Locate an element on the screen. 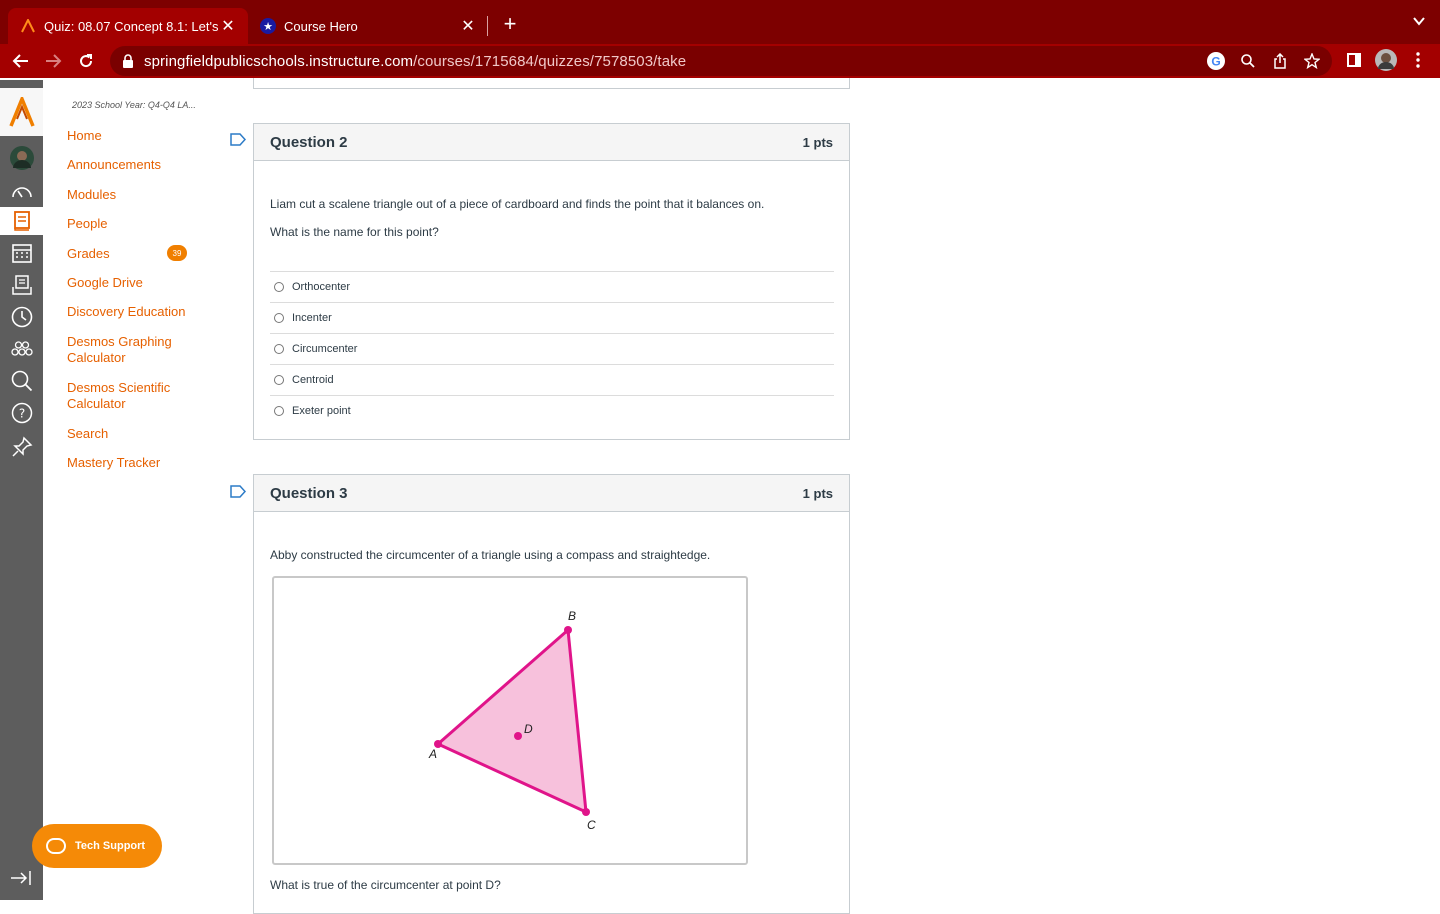 The height and width of the screenshot is (914, 1440). account-avatar is located at coordinates (21, 158).